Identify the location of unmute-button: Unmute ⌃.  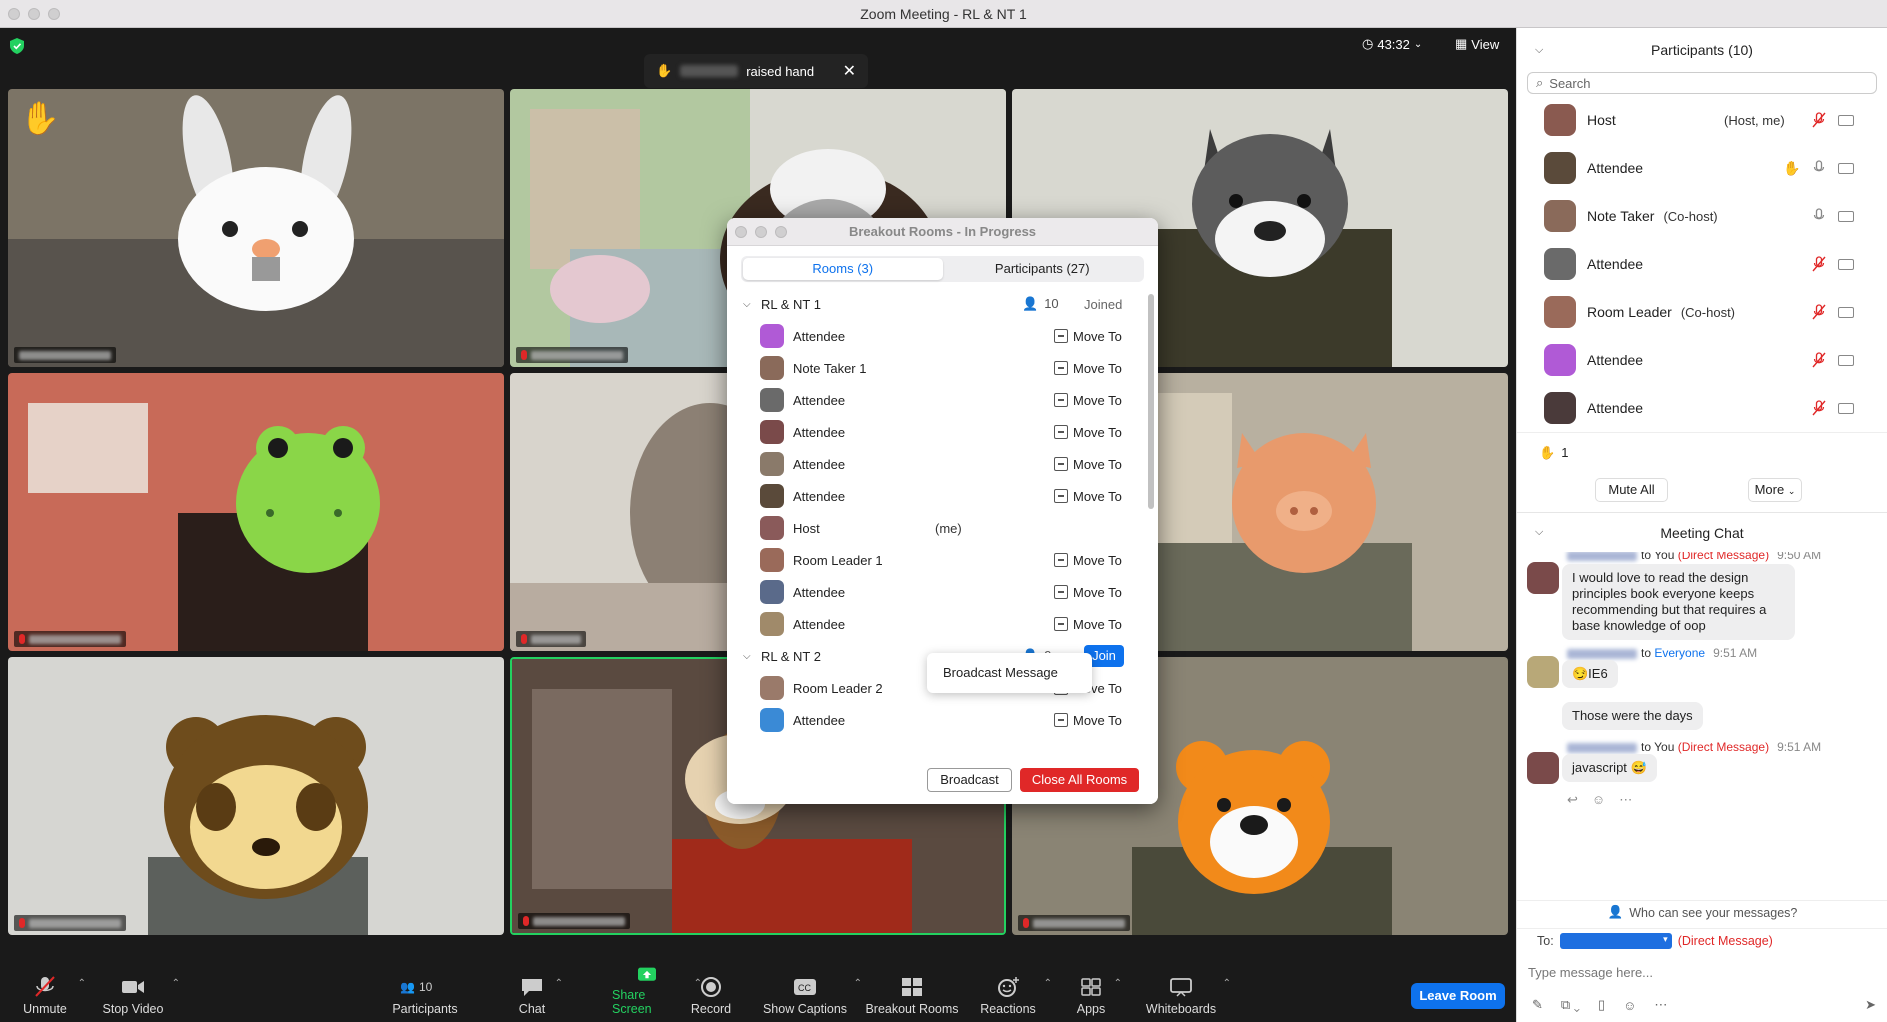
(53, 994).